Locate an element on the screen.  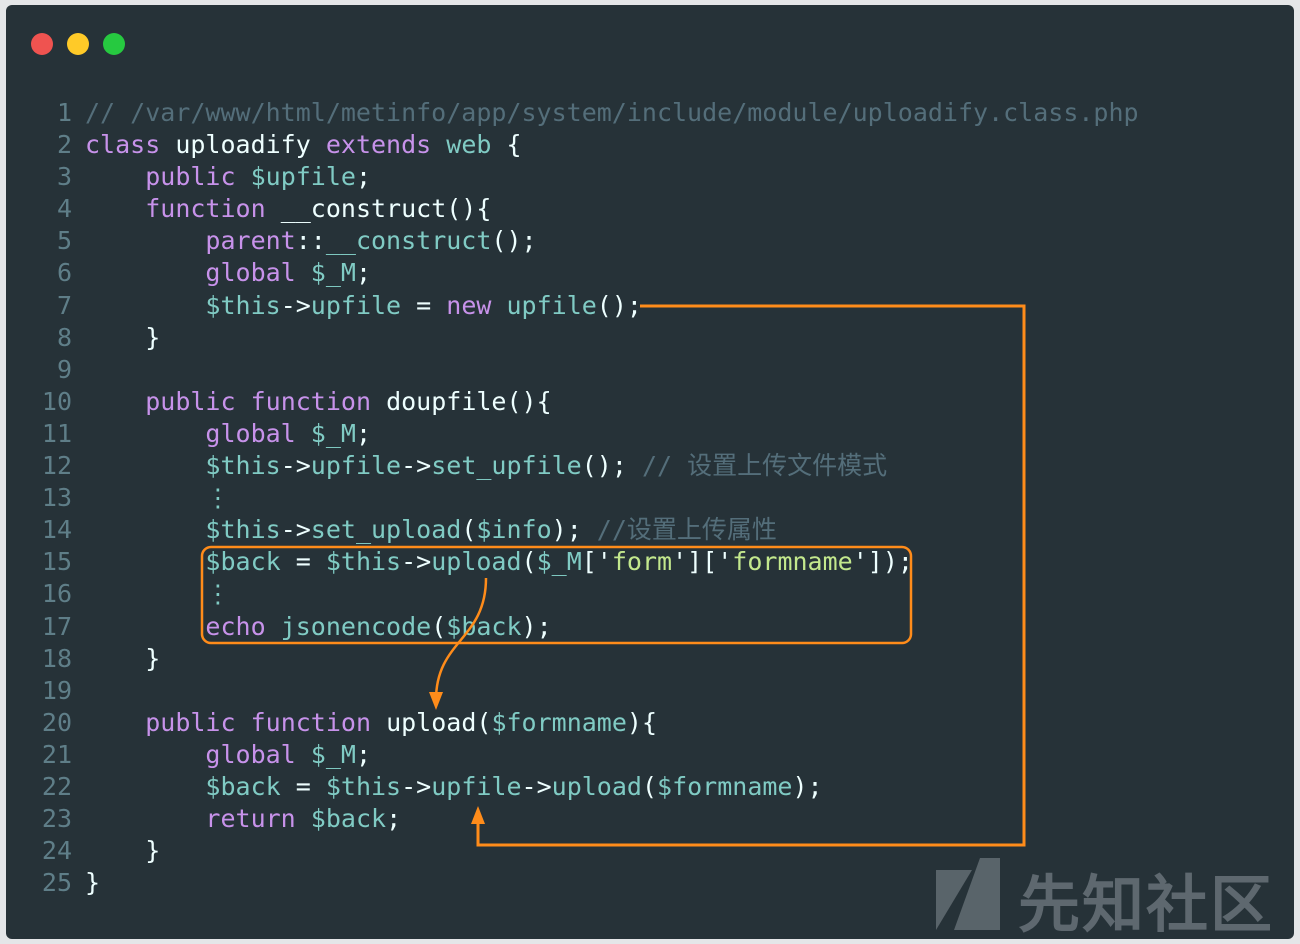
arrow-head-up-icon is located at coordinates (478, 815).